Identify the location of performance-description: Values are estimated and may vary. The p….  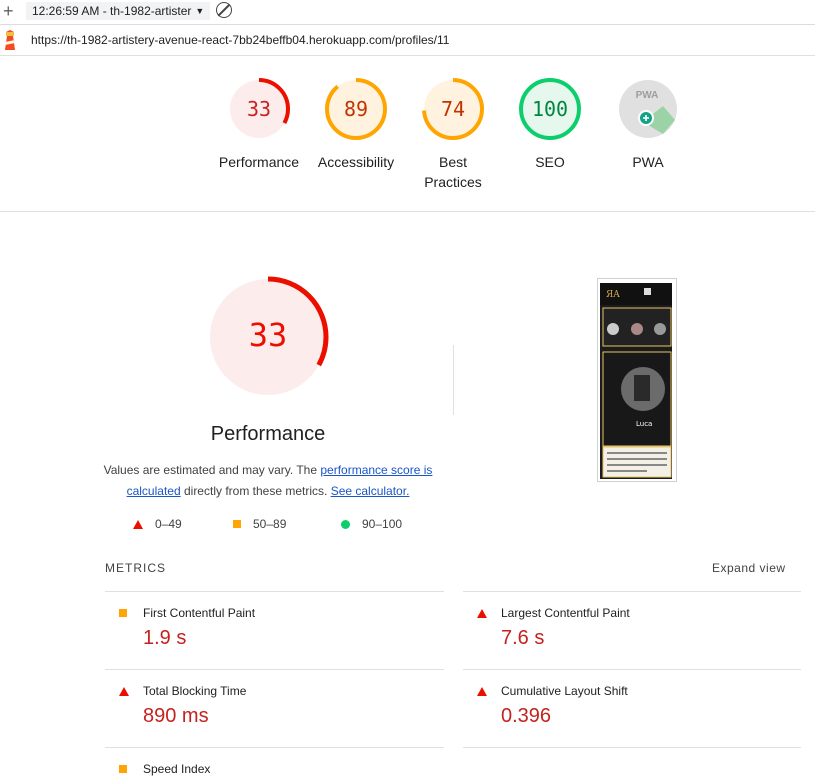
(268, 481).